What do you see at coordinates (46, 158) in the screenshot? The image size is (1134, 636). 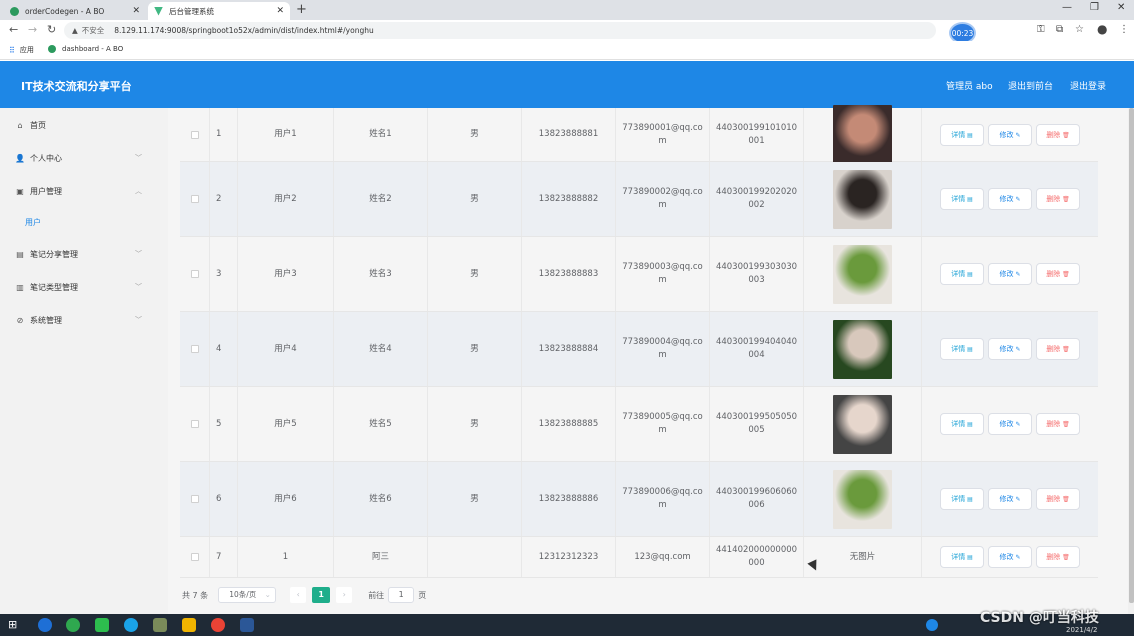 I see `sidebar-item-label: 个人中心` at bounding box center [46, 158].